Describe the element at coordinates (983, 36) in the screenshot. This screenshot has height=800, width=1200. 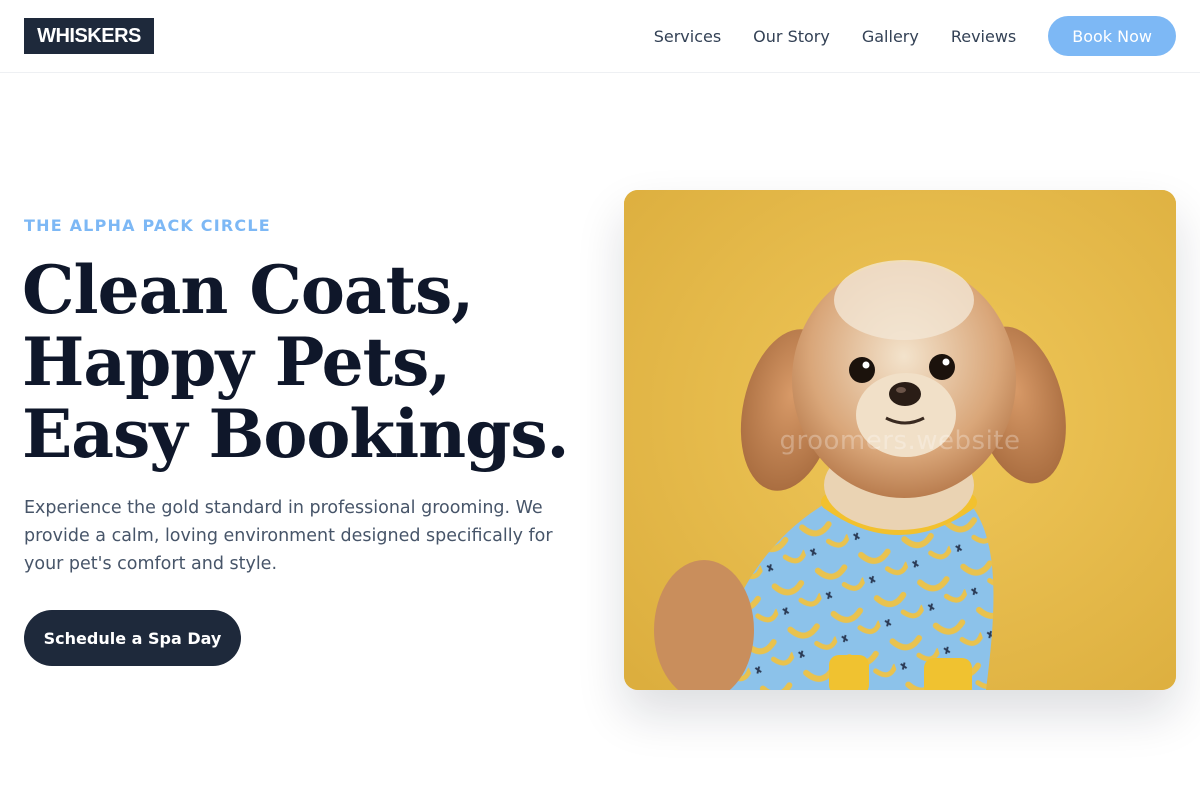
I see `nav-link-reviews: Reviews` at that location.